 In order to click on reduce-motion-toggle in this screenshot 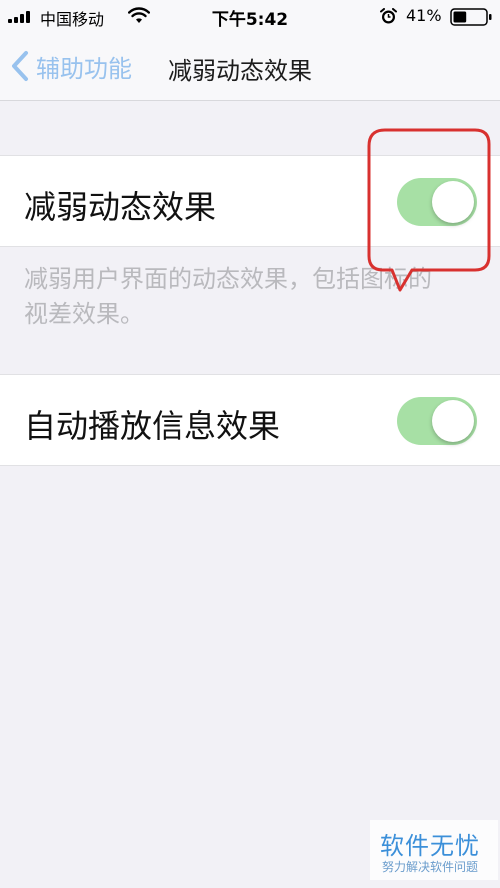, I will do `click(437, 202)`.